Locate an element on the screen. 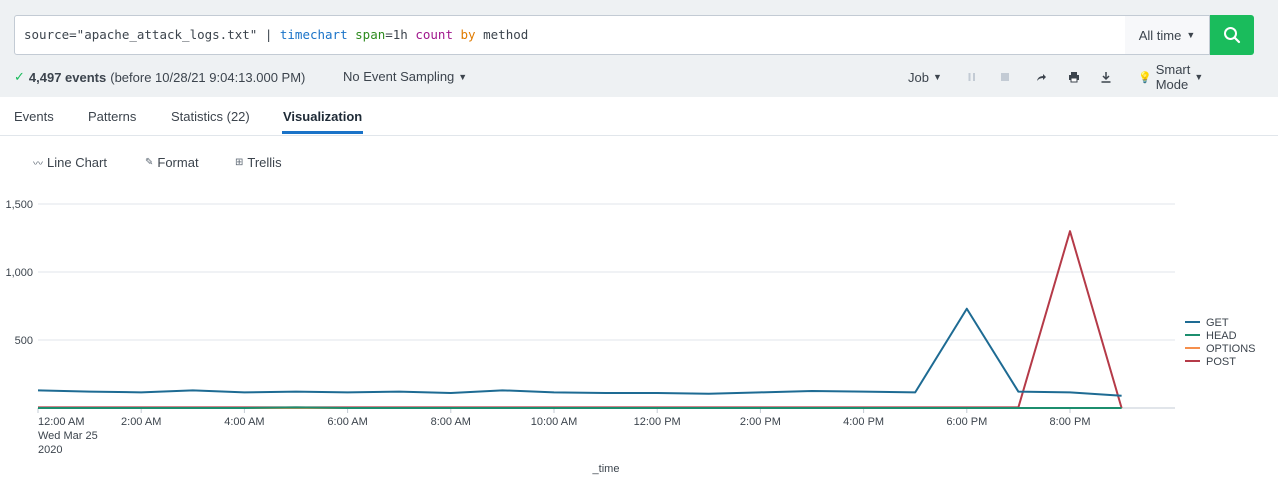 The width and height of the screenshot is (1278, 488). x-tick-label: 8:00 AM is located at coordinates (451, 422).